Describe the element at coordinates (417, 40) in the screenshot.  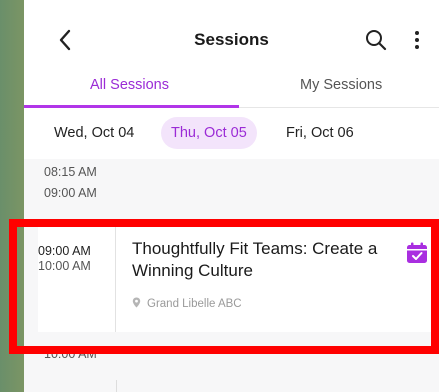
I see `more-vertical-icon` at that location.